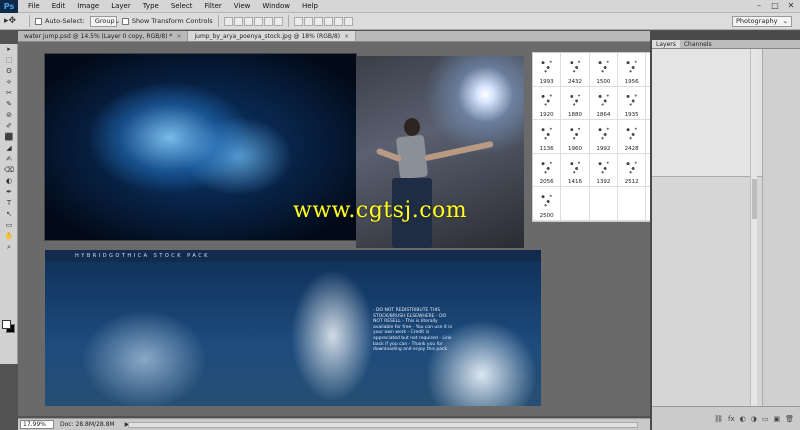 Image resolution: width=800 pixels, height=430 pixels. What do you see at coordinates (412, 127) in the screenshot?
I see `dancer-head` at bounding box center [412, 127].